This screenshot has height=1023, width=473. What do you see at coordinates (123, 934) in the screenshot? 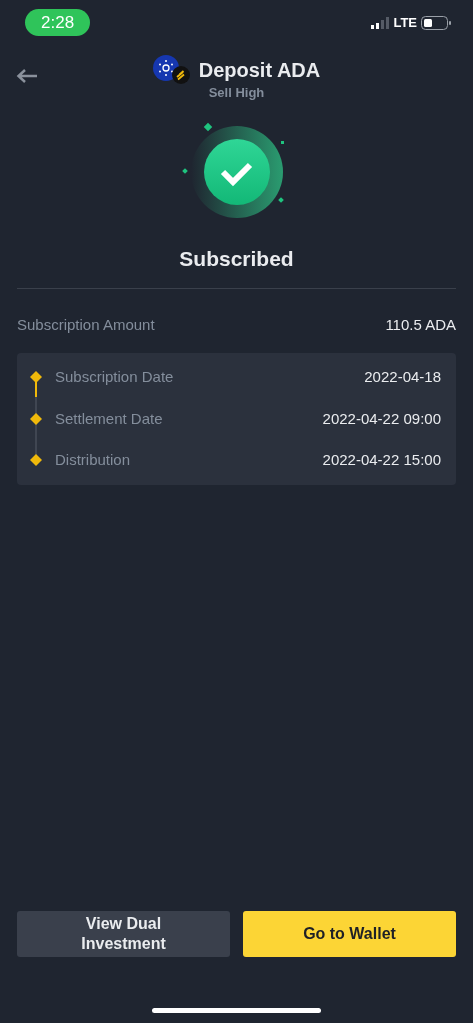
I see `investment-button: View Dual Investment` at bounding box center [123, 934].